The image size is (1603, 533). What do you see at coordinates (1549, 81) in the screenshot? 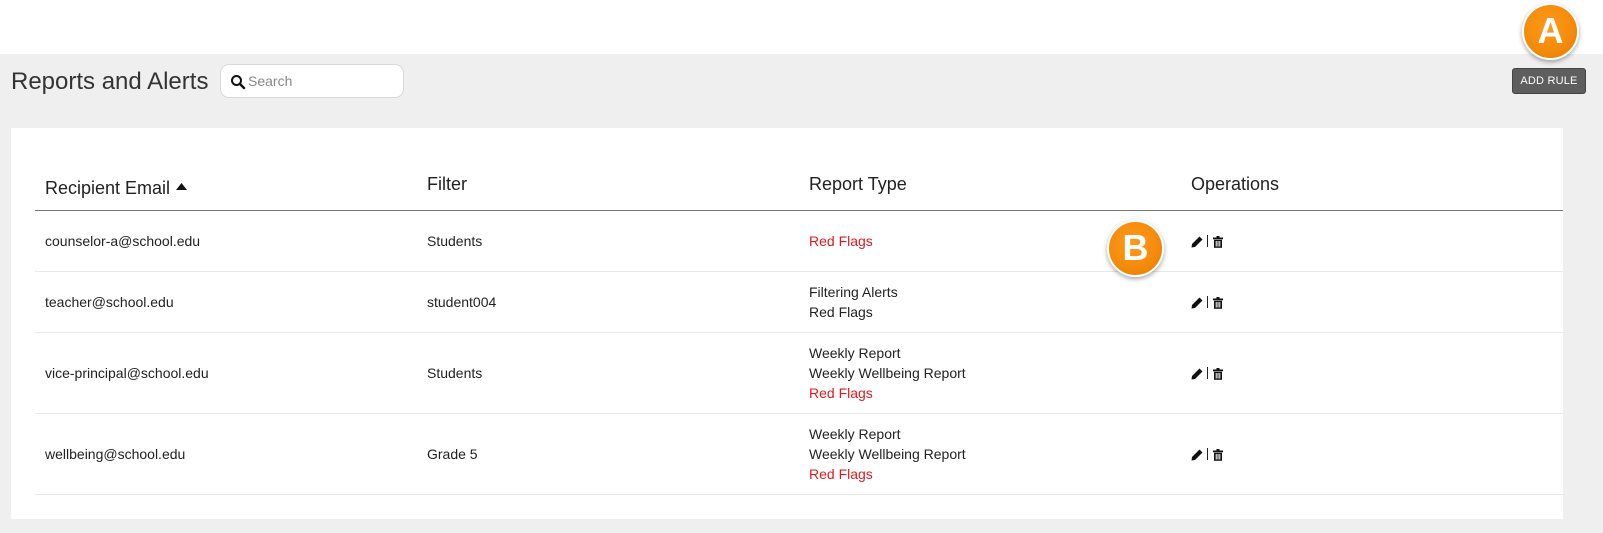
I see `add-rule-button: ADD RULE` at bounding box center [1549, 81].